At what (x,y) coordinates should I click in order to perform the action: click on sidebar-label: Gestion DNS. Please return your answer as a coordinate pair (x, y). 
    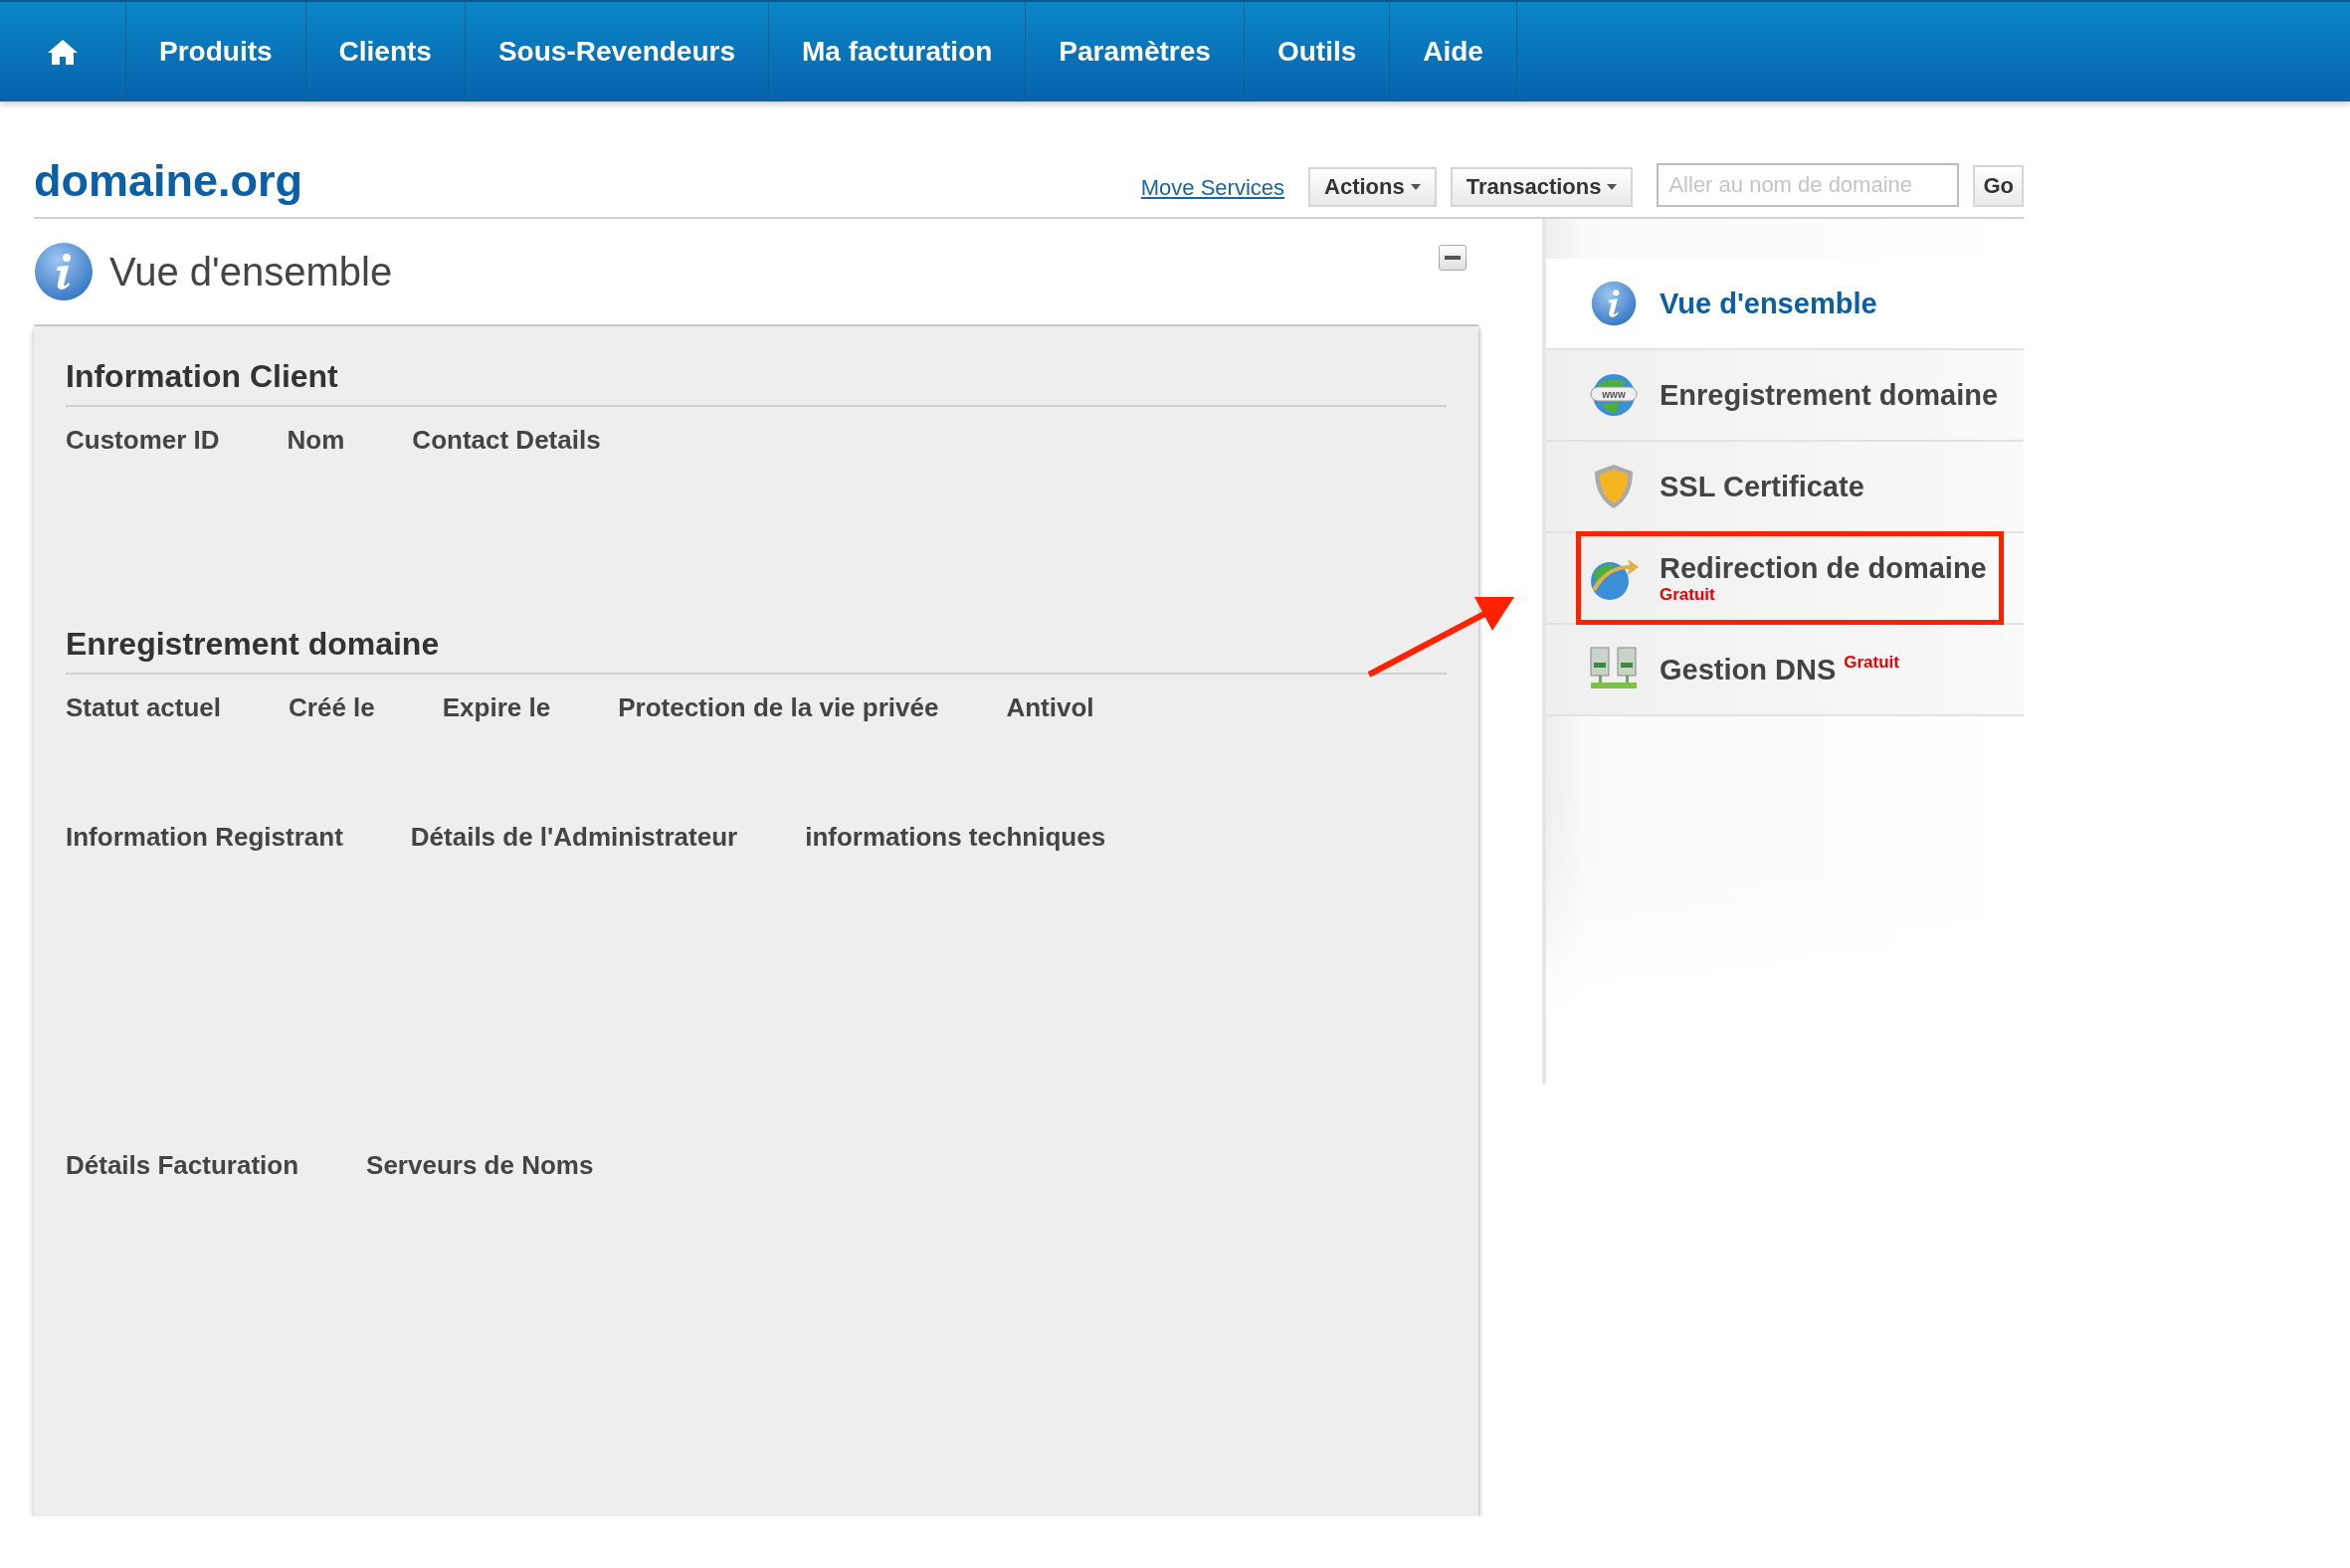
    Looking at the image, I should click on (1748, 669).